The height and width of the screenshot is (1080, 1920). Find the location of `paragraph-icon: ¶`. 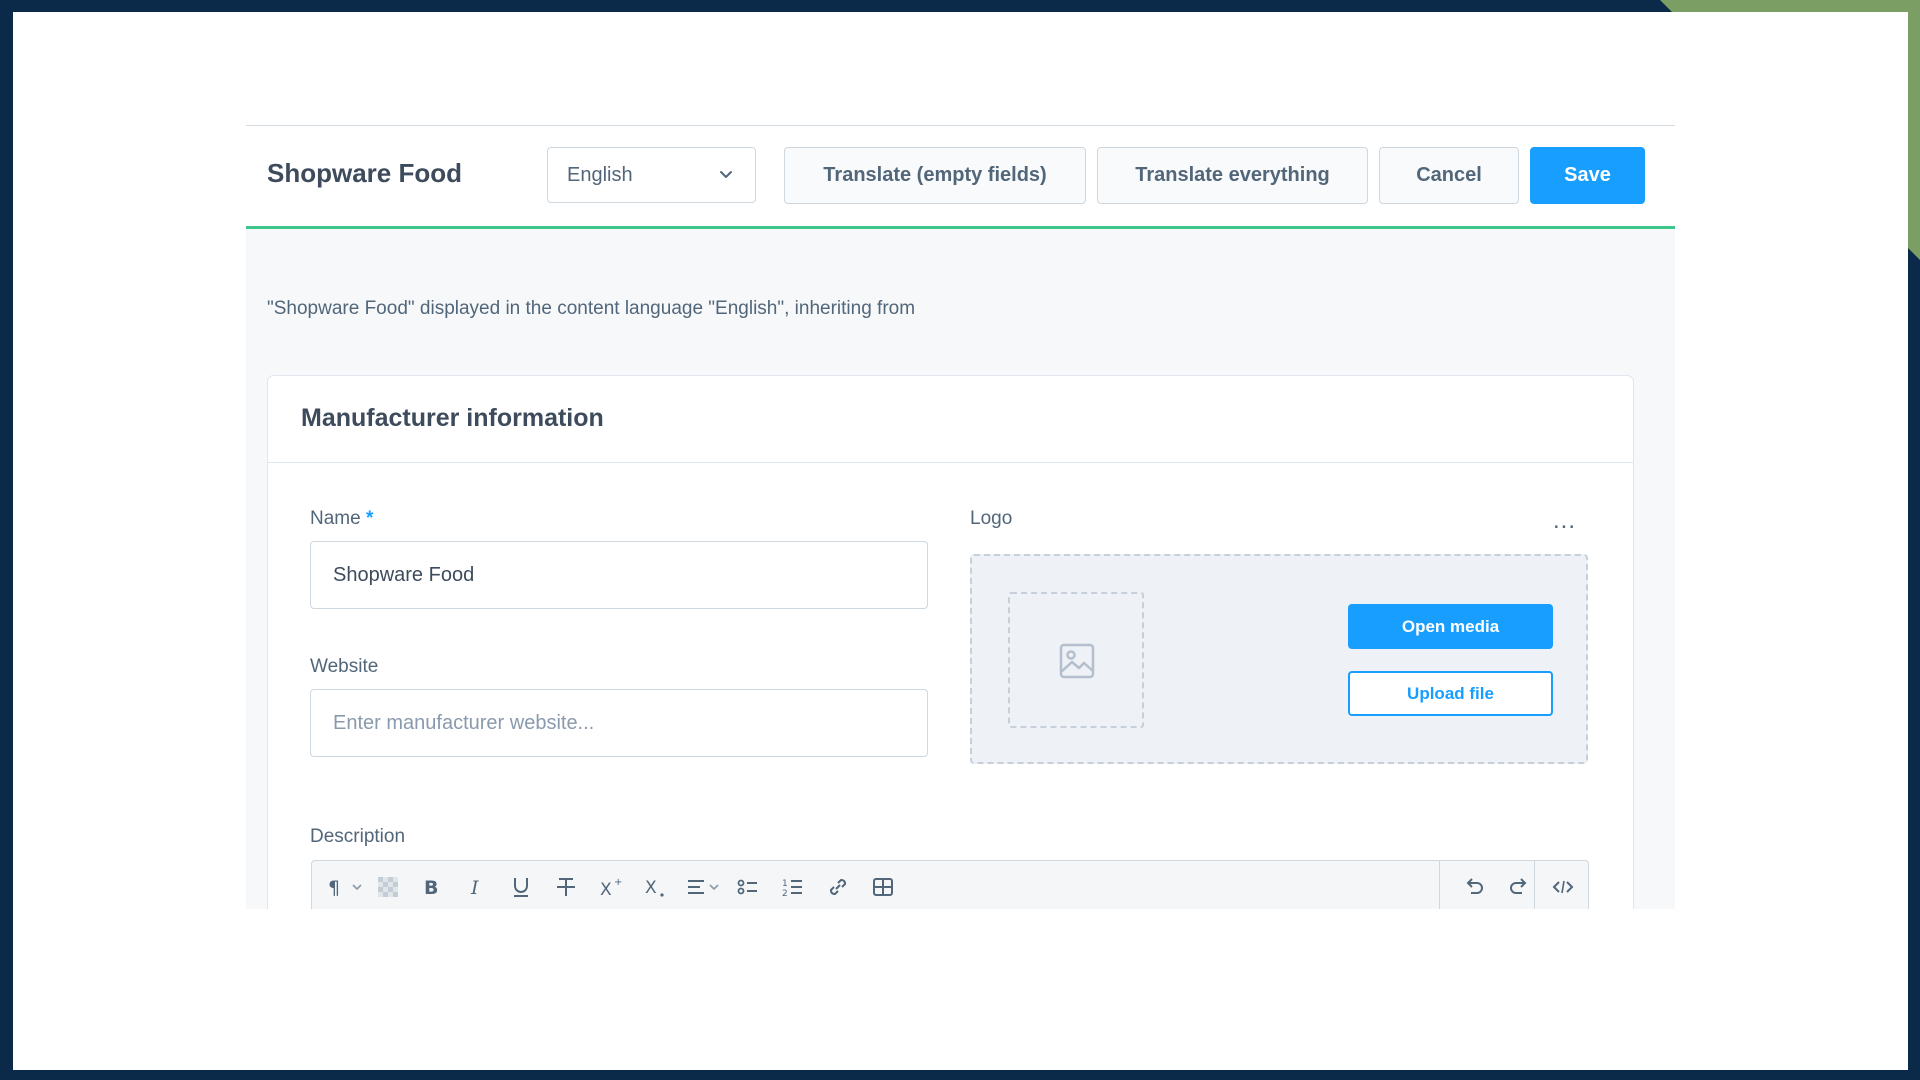

paragraph-icon: ¶ is located at coordinates (346, 887).